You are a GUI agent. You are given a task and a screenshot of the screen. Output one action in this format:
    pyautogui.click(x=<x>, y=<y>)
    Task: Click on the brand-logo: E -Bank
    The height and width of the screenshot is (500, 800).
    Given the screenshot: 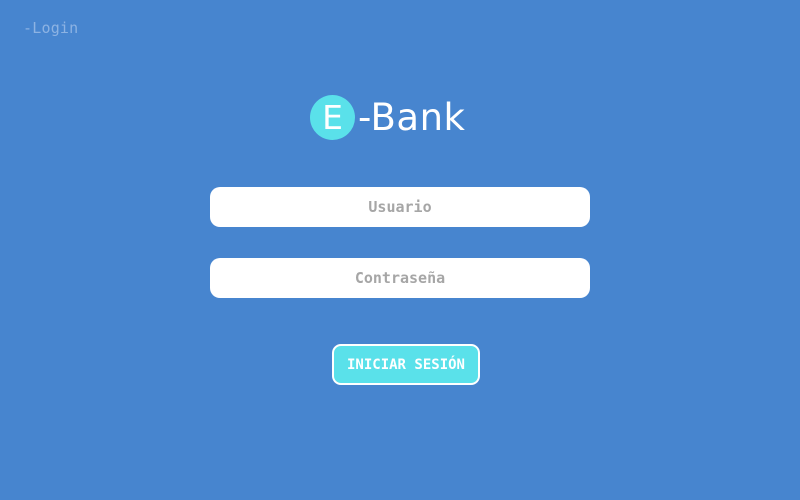 What is the action you would take?
    pyautogui.click(x=387, y=117)
    